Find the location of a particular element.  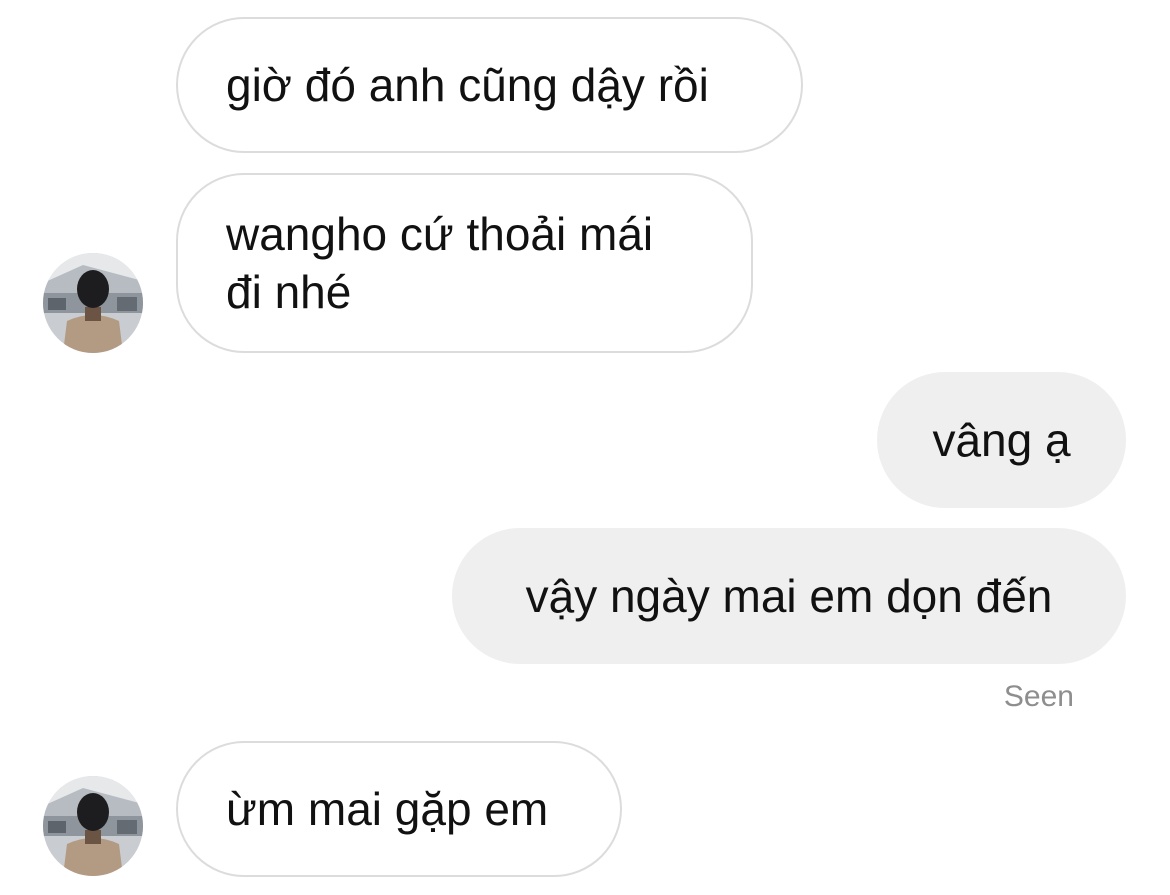

message-text: vâng ạ is located at coordinates (1001, 440).